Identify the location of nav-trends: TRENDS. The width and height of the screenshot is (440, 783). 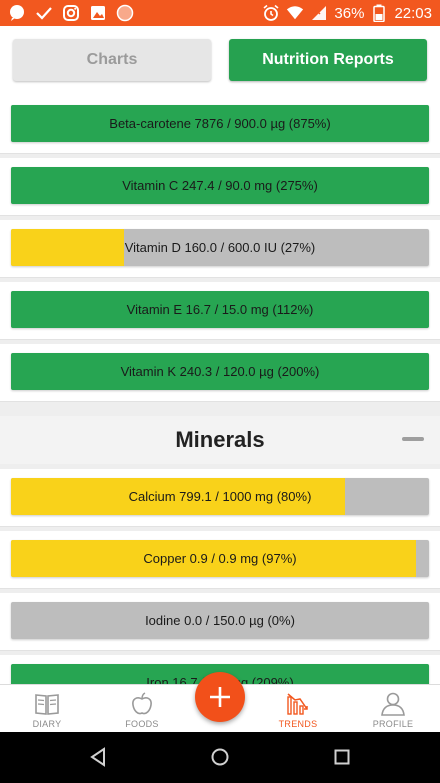
(298, 709).